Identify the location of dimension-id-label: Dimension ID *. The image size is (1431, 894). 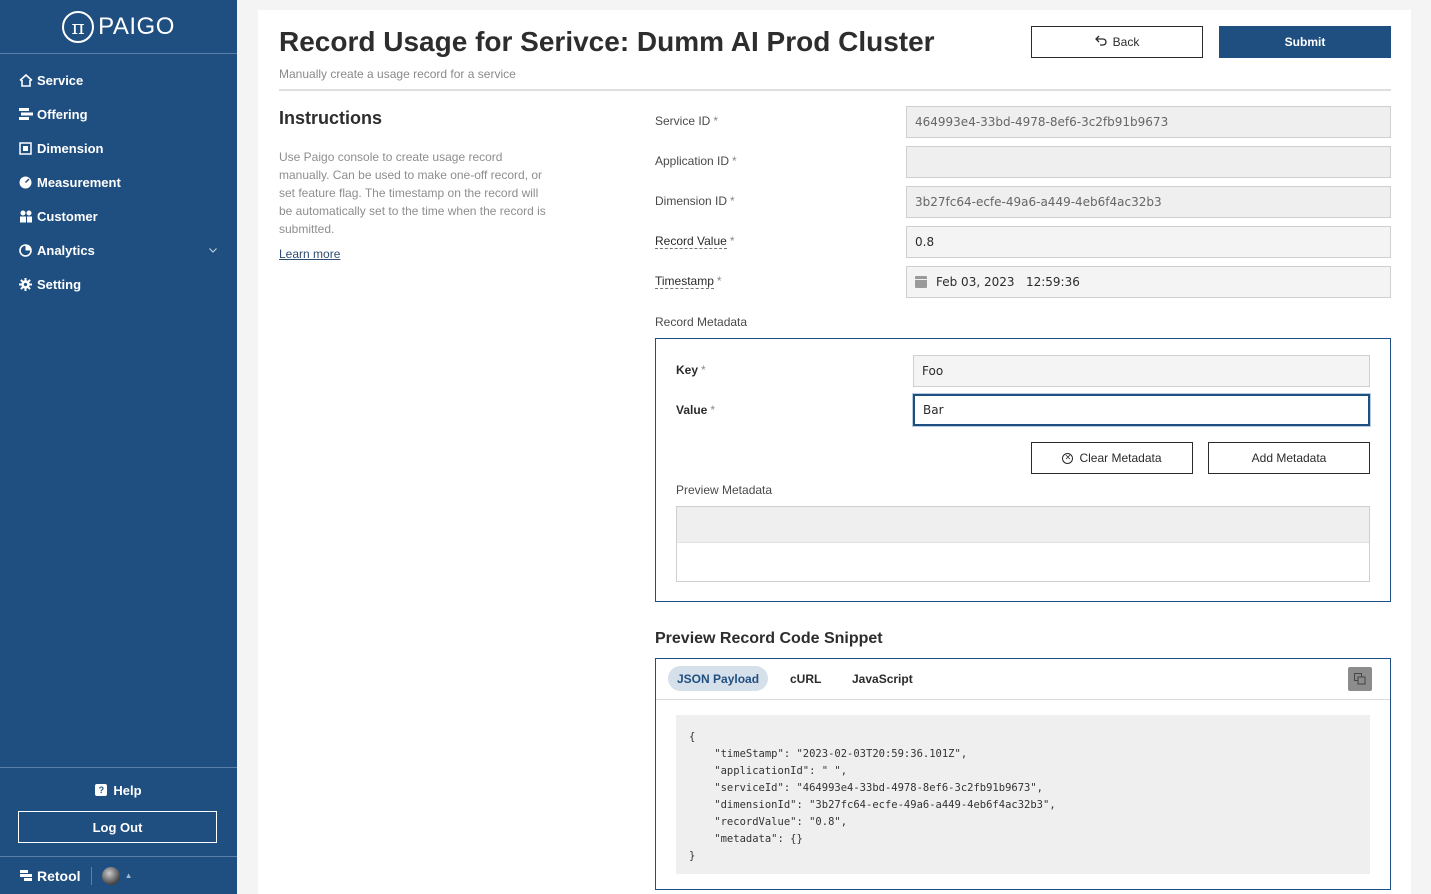
(695, 201).